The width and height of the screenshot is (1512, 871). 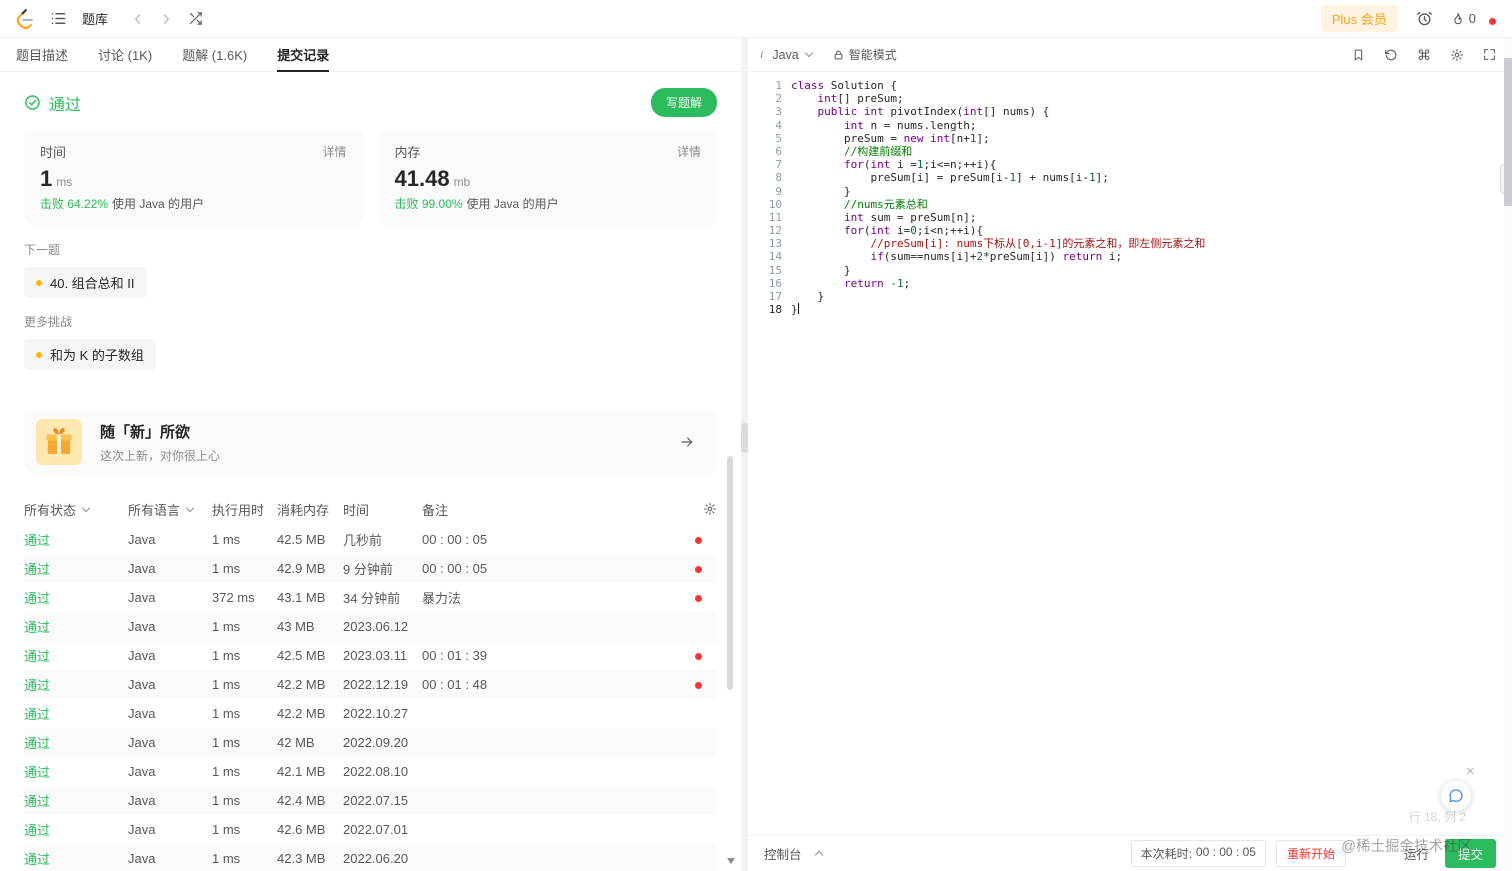 What do you see at coordinates (376, 858) in the screenshot?
I see `submission-time: 2022.06.20` at bounding box center [376, 858].